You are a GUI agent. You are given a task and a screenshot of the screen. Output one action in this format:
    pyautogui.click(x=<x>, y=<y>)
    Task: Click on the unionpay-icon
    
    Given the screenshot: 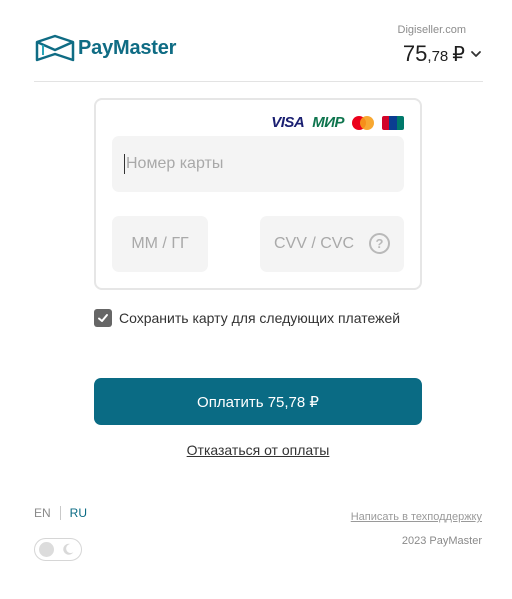 What is the action you would take?
    pyautogui.click(x=393, y=122)
    